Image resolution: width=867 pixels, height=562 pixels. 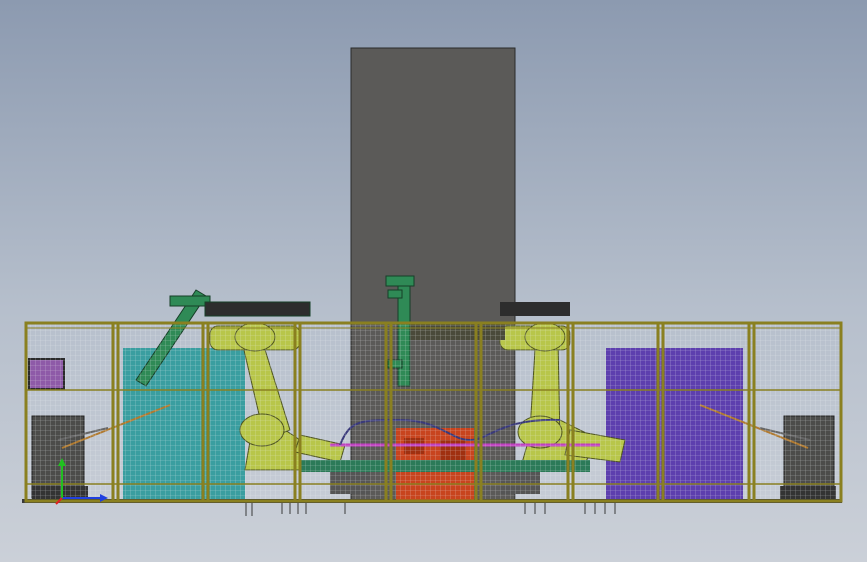 What do you see at coordinates (430, 509) in the screenshot?
I see `floor-bolts` at bounding box center [430, 509].